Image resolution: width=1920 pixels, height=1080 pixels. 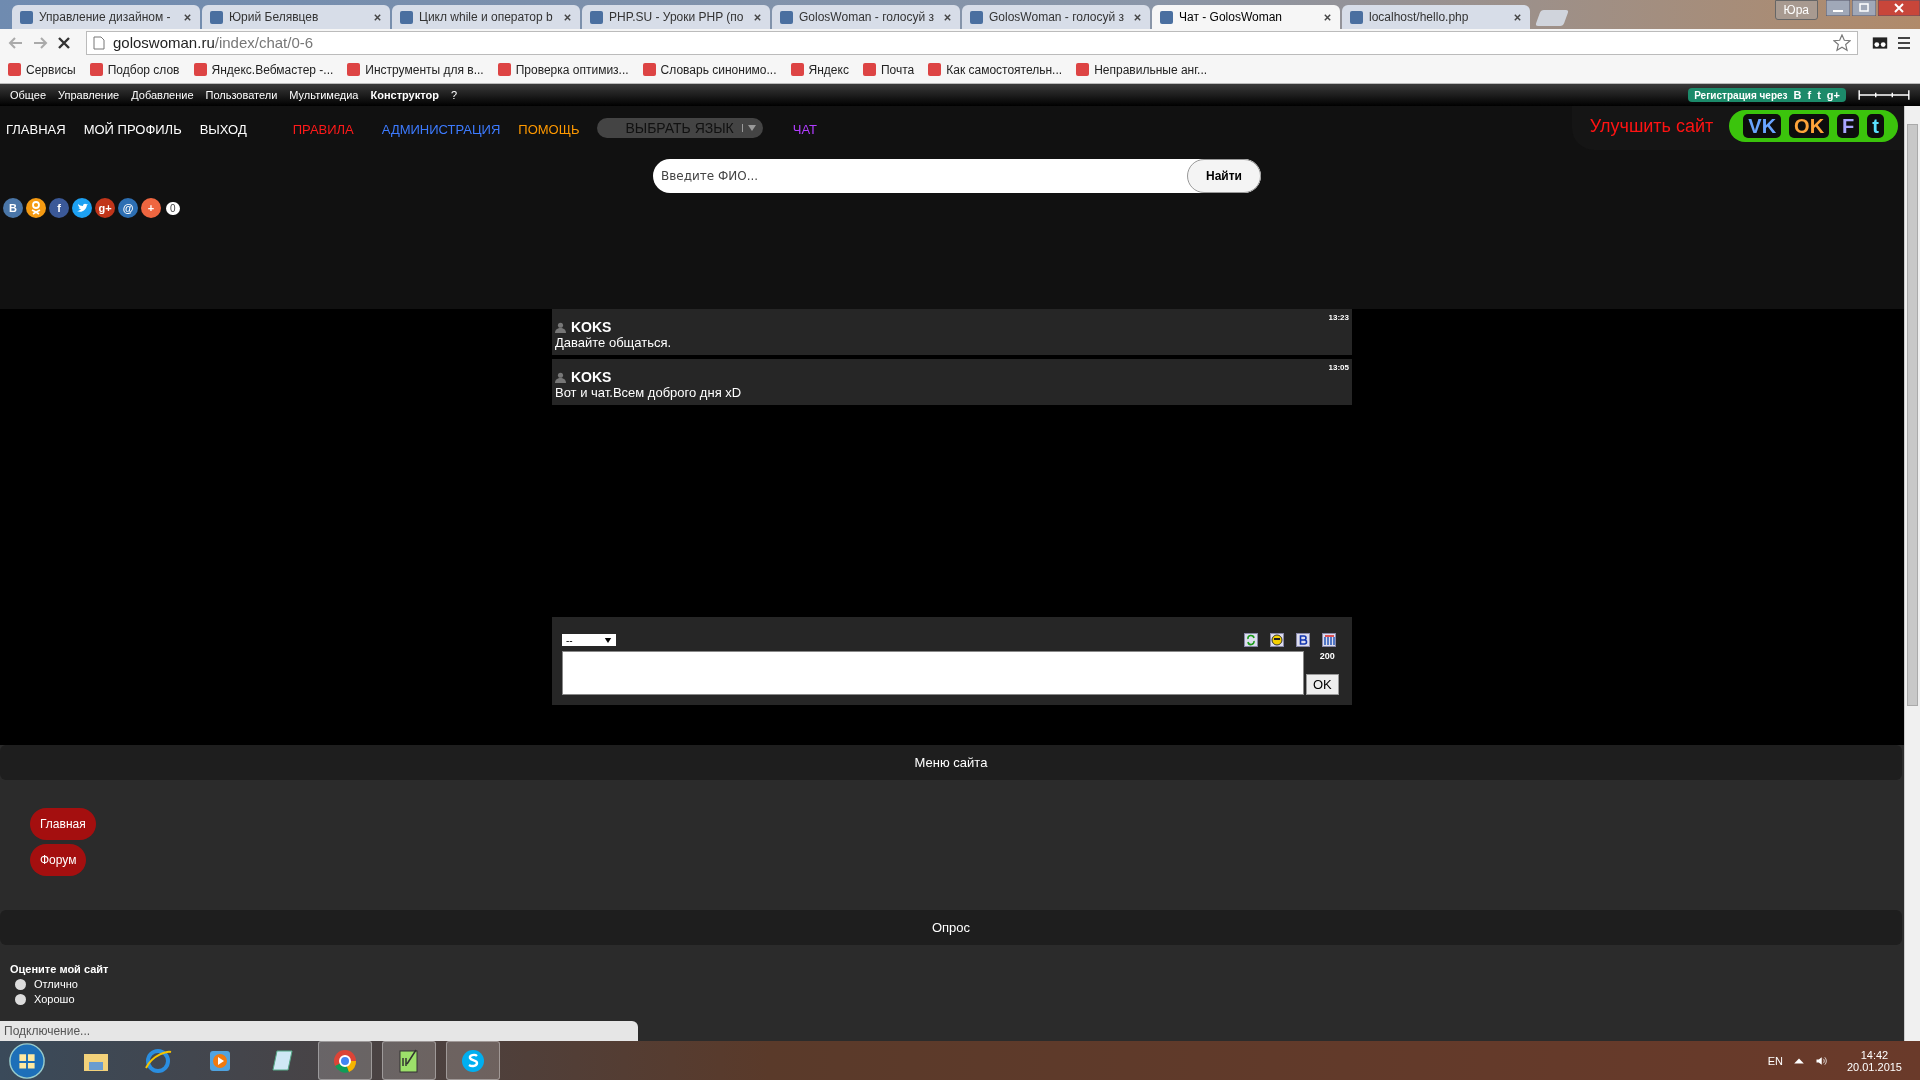 I want to click on keyboard-language: EN, so click(x=1775, y=1060).